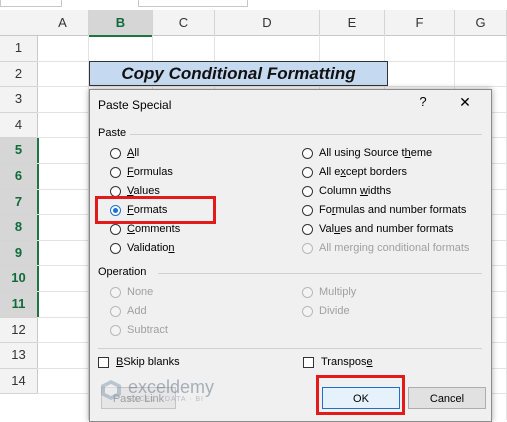  What do you see at coordinates (147, 330) in the screenshot?
I see `operation-subtract-label: Subtract` at bounding box center [147, 330].